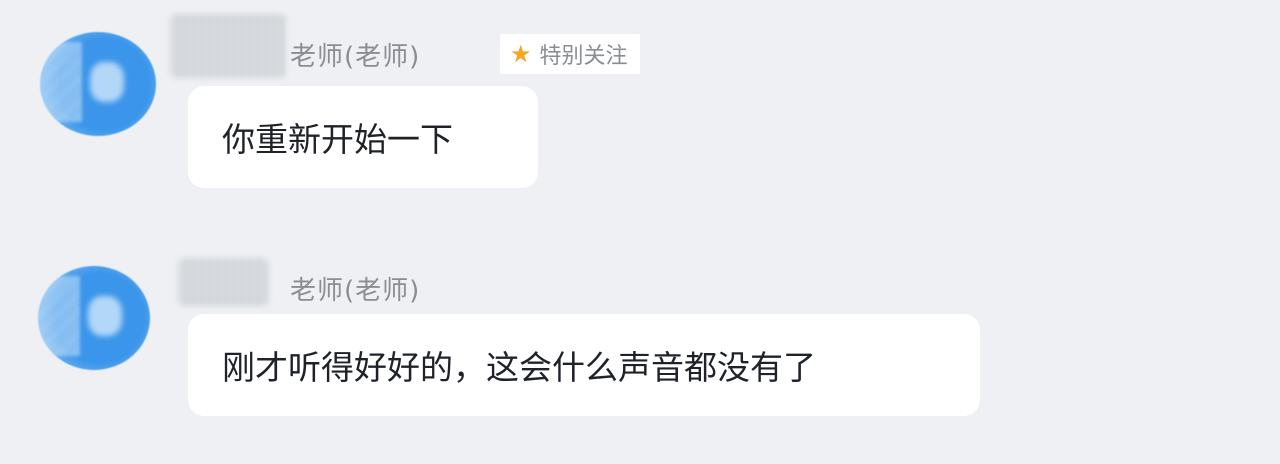  I want to click on message-bubble: 刚才听得好好的，这会什么声音都没有了, so click(584, 365).